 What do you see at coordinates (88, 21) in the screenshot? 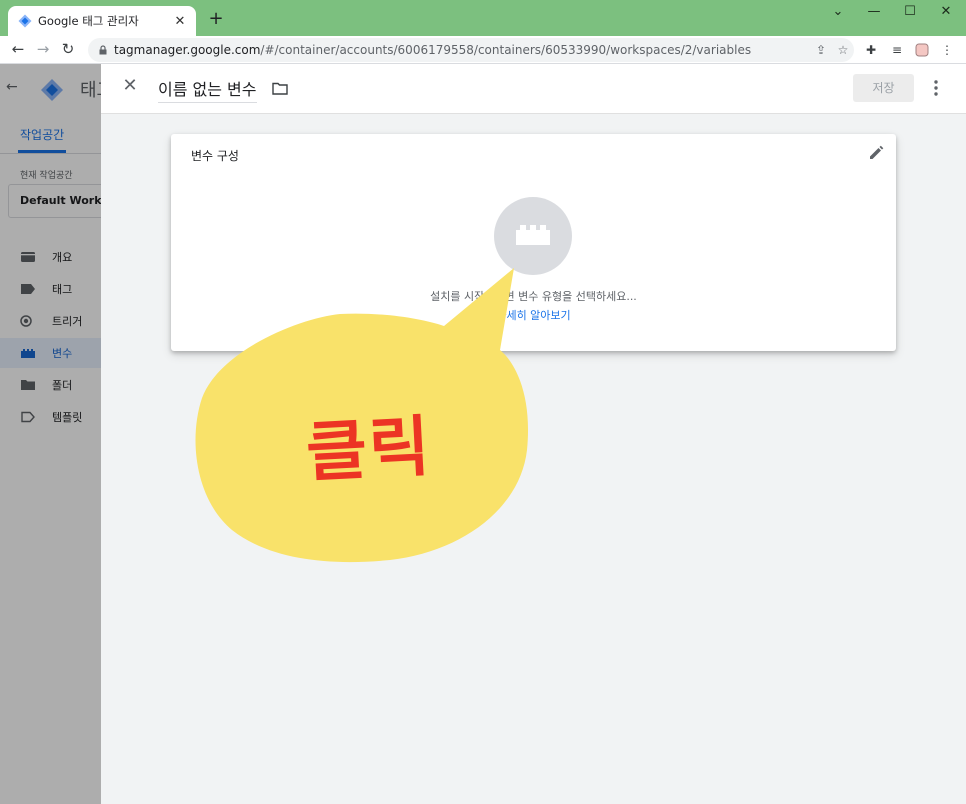
I see `tab-title: Google 태그 관리자` at bounding box center [88, 21].